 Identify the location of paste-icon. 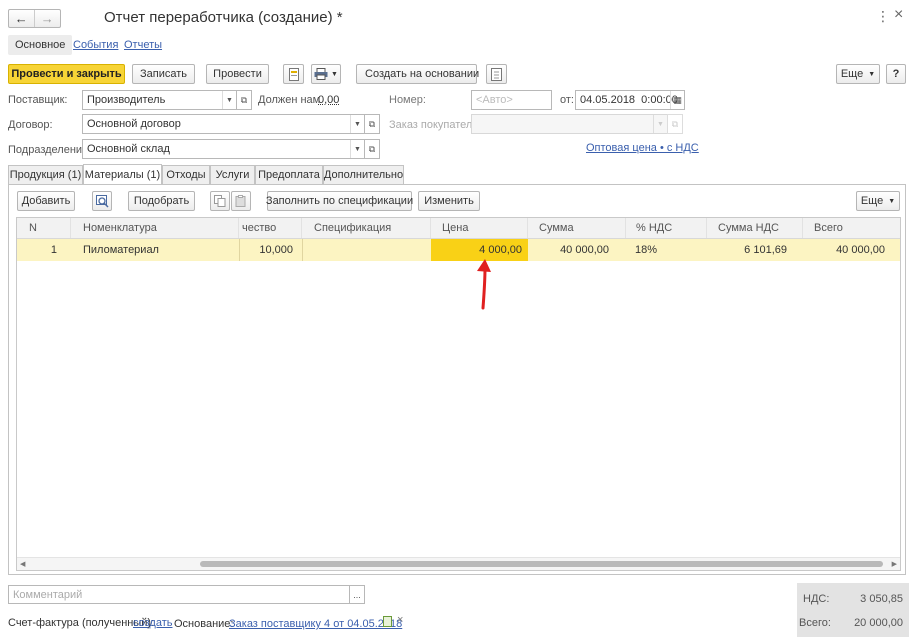
(240, 201).